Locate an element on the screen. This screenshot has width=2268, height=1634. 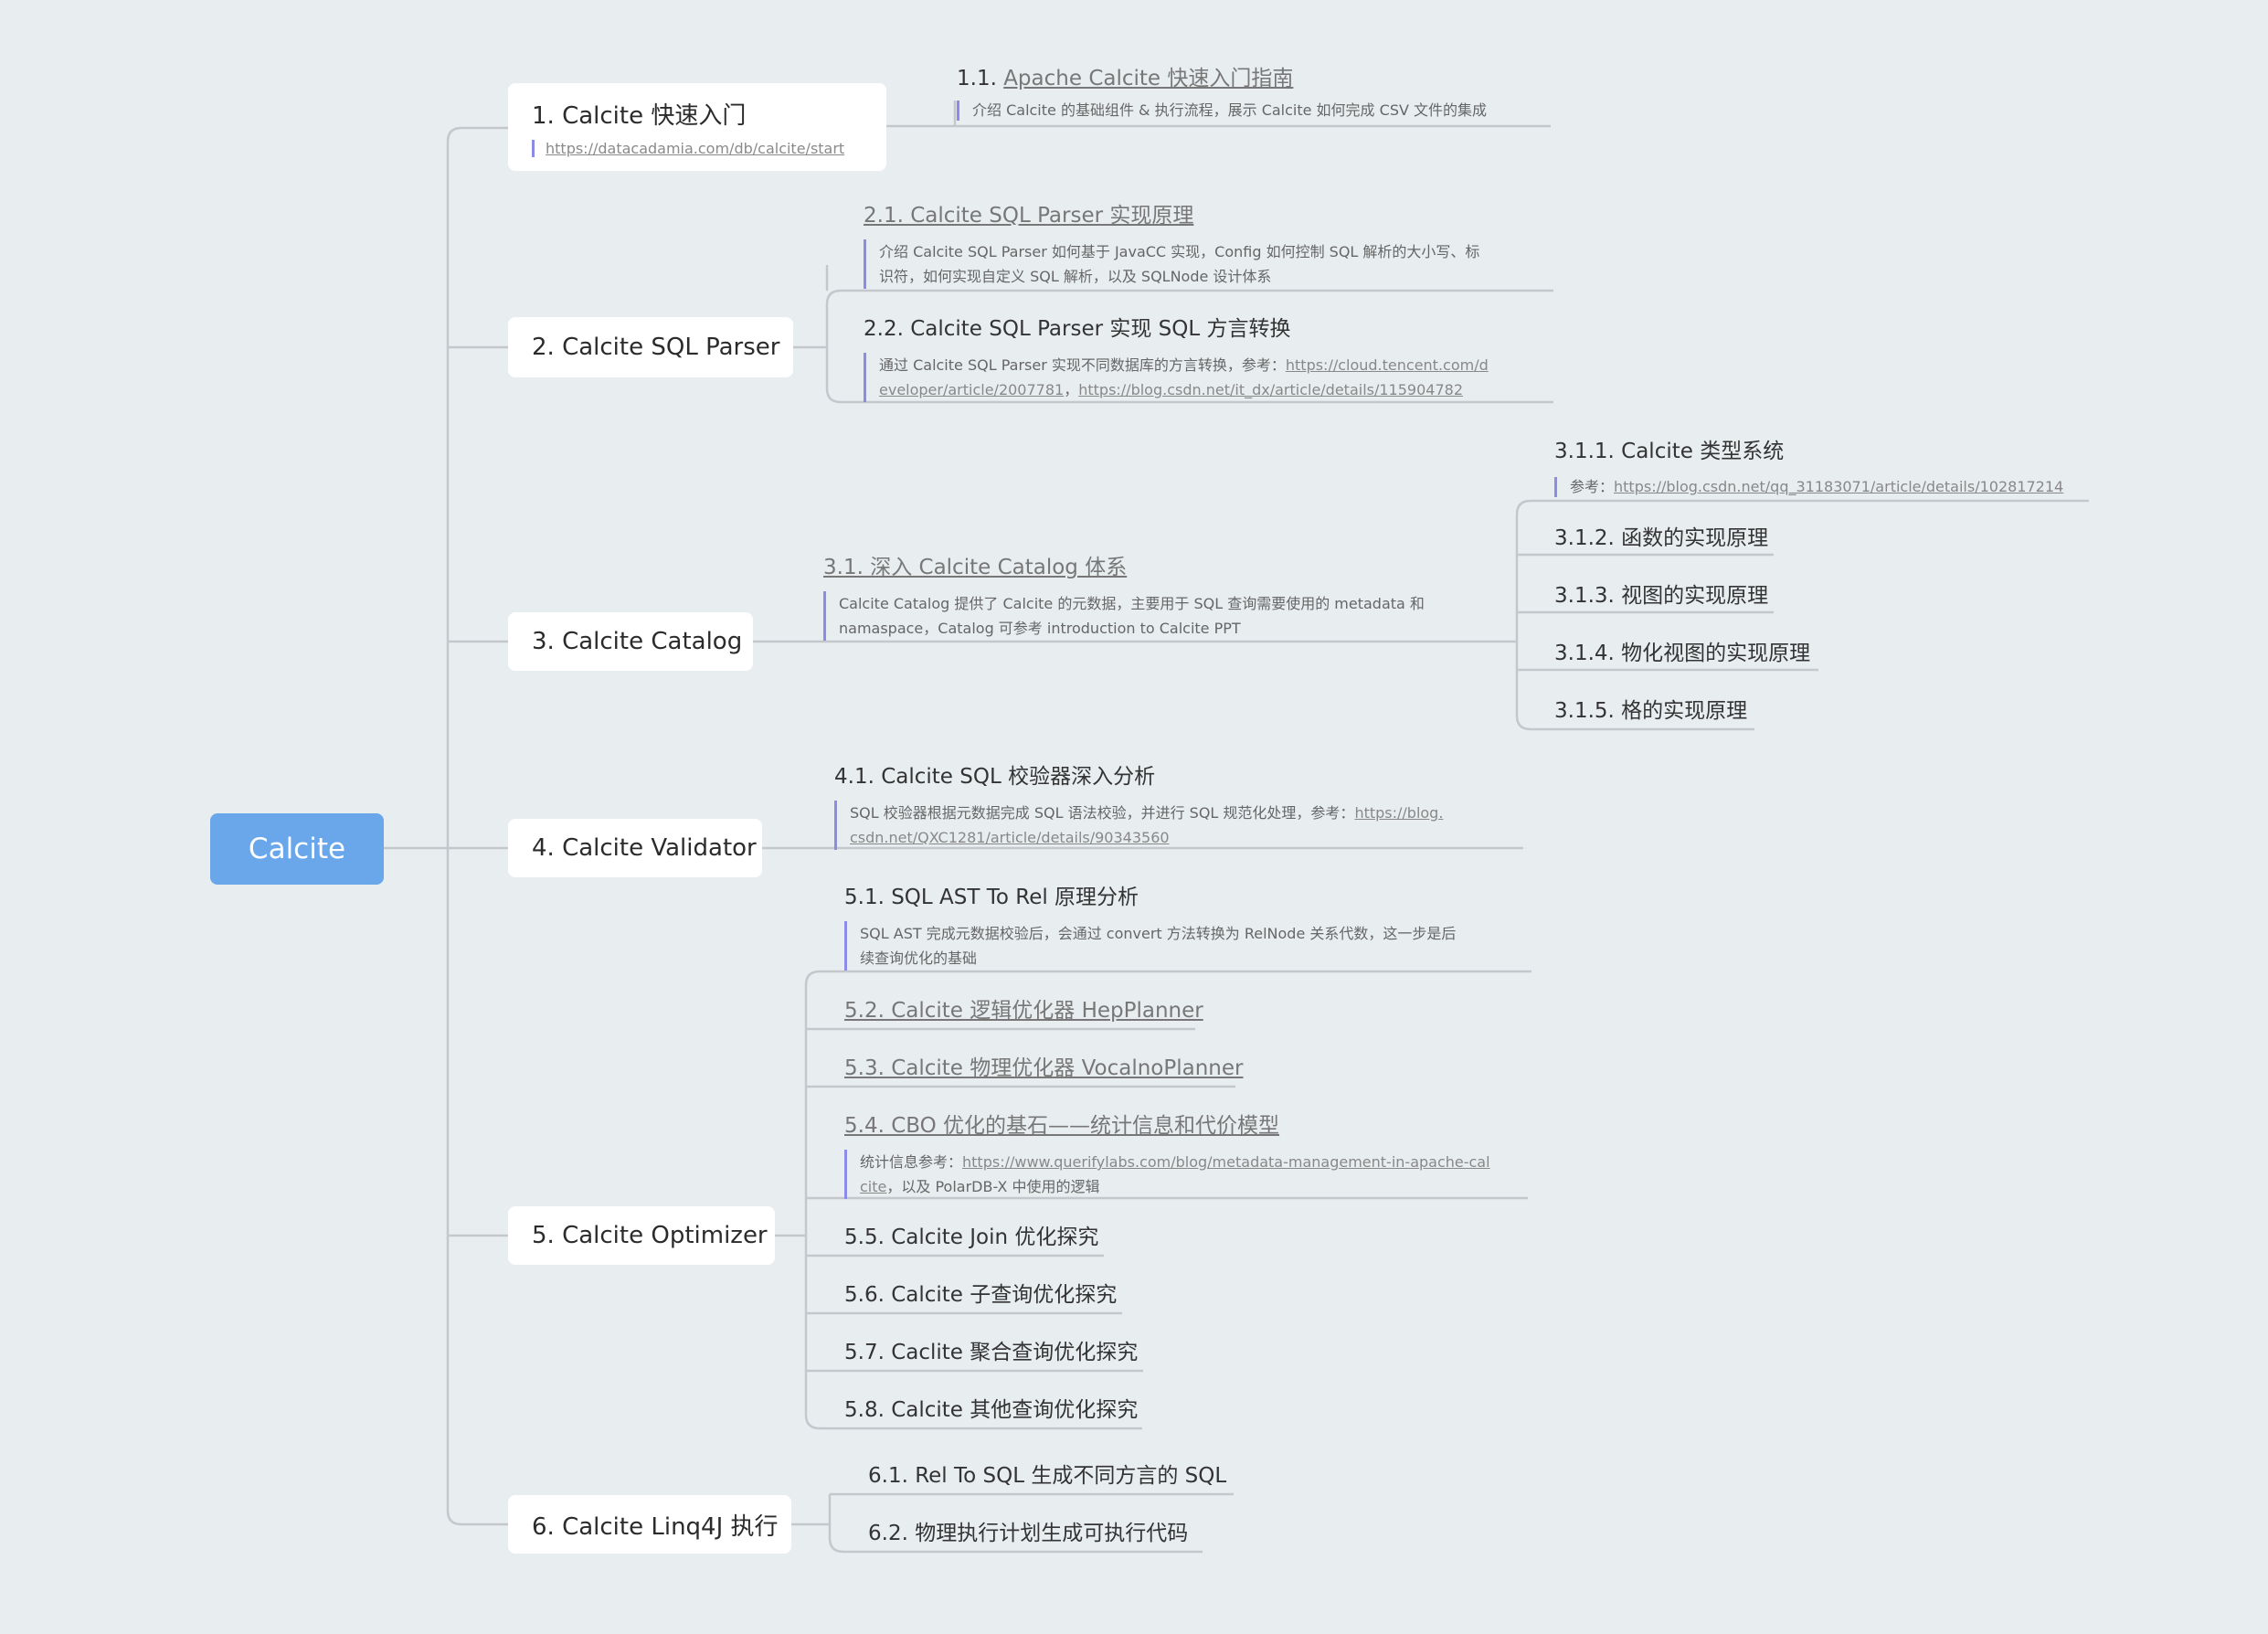
node-title: 5.1. SQL AST To Rel 原理分析 is located at coordinates (991, 898).